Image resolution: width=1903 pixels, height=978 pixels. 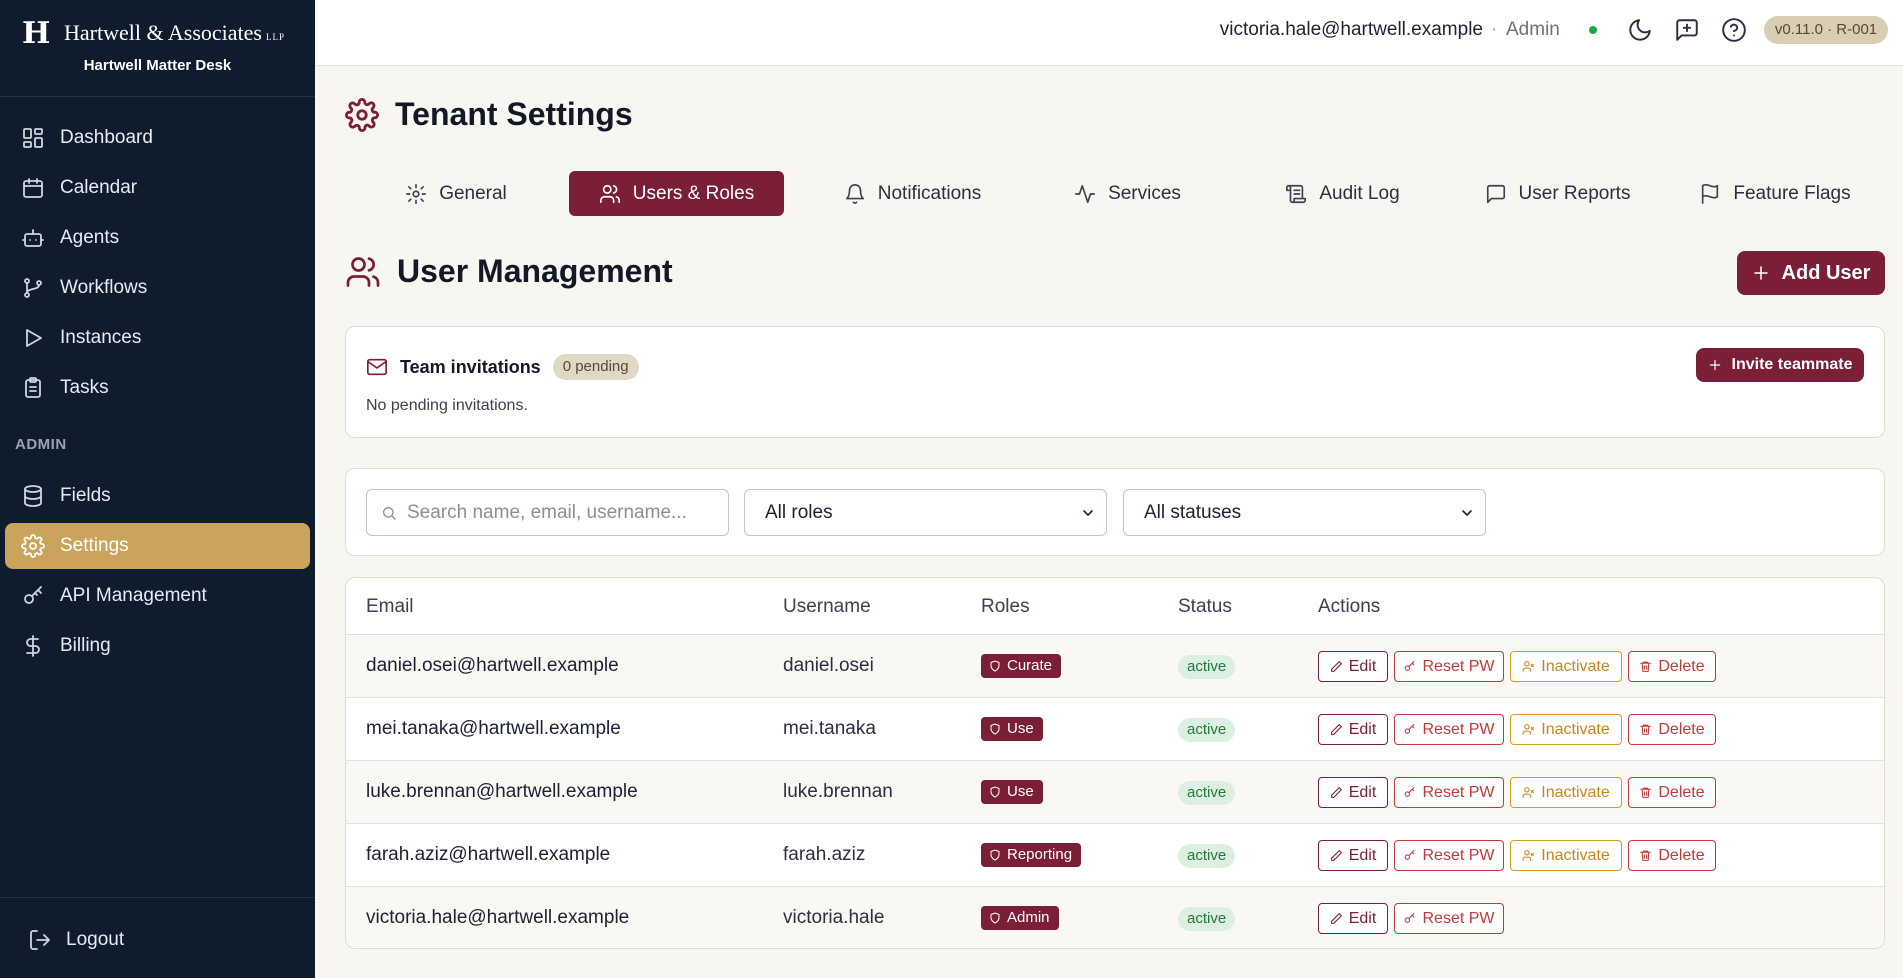 What do you see at coordinates (390, 607) in the screenshot?
I see `column-header-email: Email` at bounding box center [390, 607].